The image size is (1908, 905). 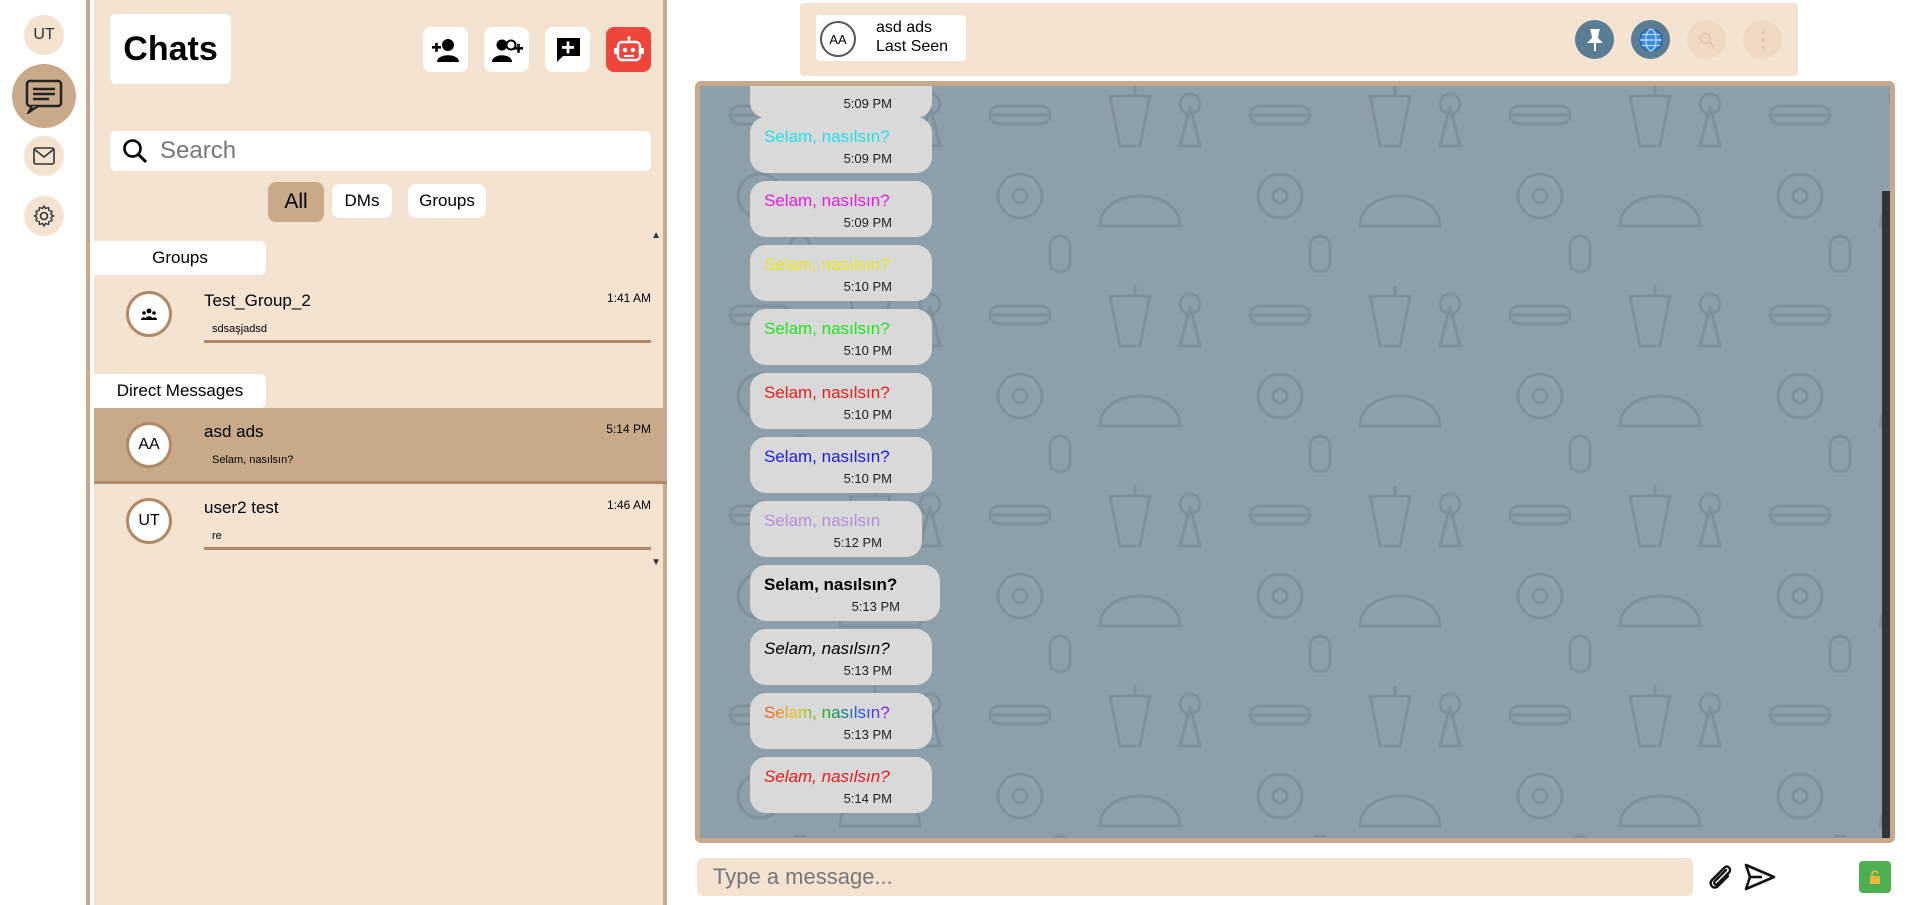 What do you see at coordinates (240, 329) in the screenshot?
I see `chat-preview: sdsaşjadsd` at bounding box center [240, 329].